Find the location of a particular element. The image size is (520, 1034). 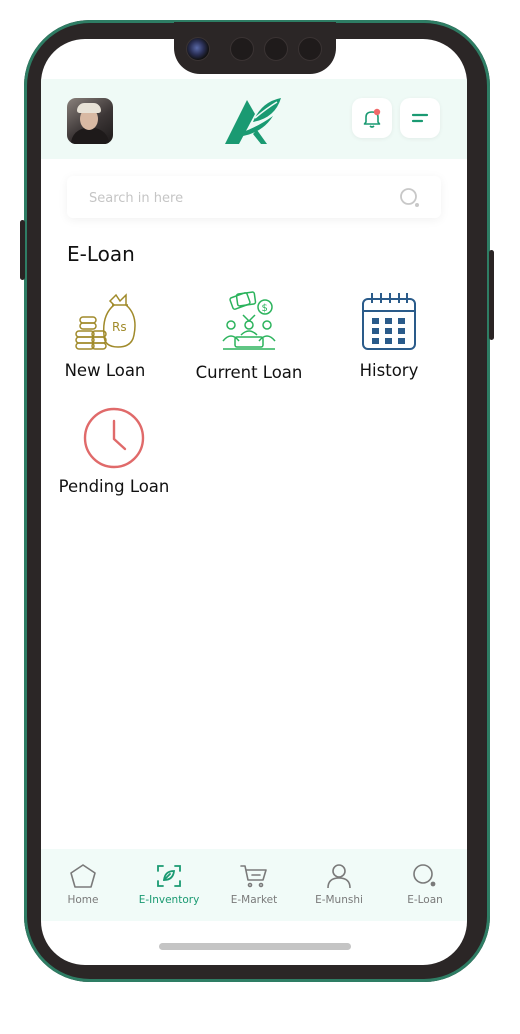

bell-icon is located at coordinates (372, 118).